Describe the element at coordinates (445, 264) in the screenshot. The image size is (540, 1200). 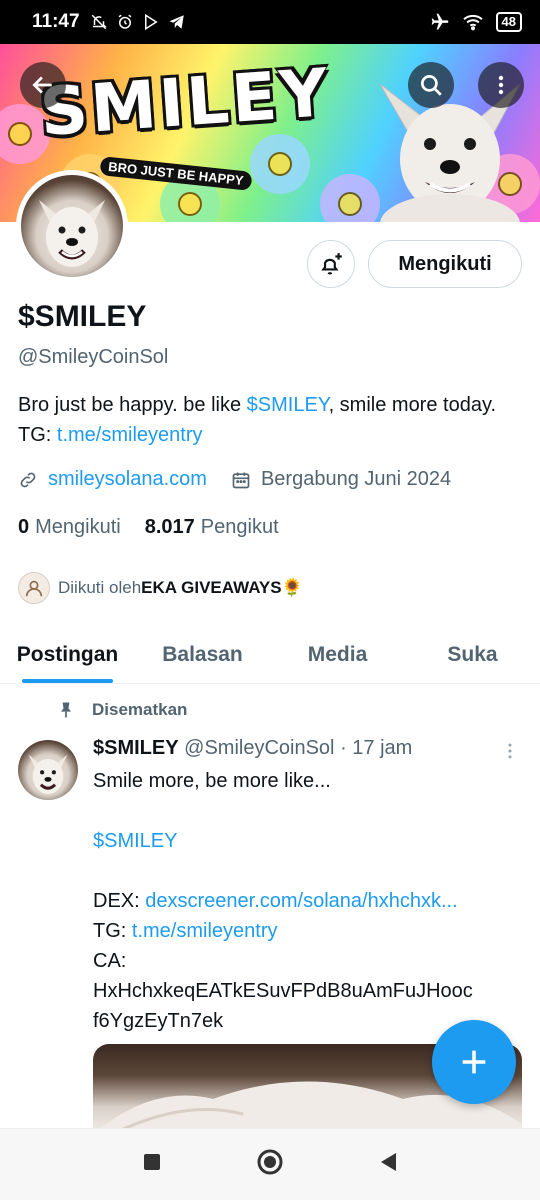
I see `following-button: Mengikuti` at that location.